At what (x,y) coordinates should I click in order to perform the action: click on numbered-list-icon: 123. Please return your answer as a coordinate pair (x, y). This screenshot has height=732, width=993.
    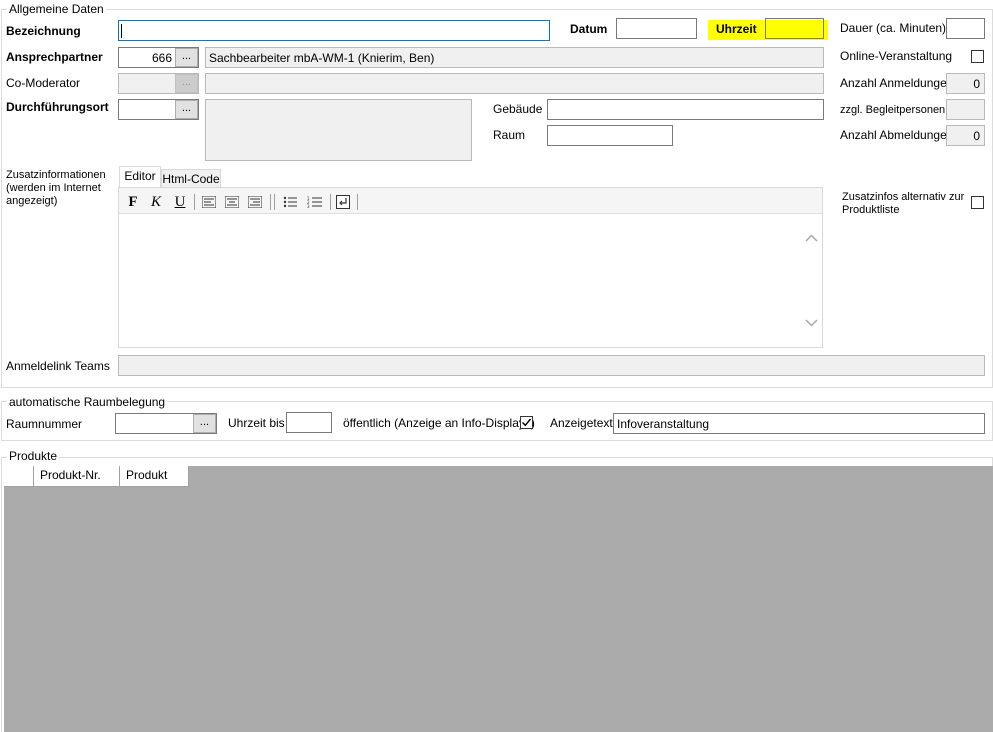
    Looking at the image, I should click on (314, 202).